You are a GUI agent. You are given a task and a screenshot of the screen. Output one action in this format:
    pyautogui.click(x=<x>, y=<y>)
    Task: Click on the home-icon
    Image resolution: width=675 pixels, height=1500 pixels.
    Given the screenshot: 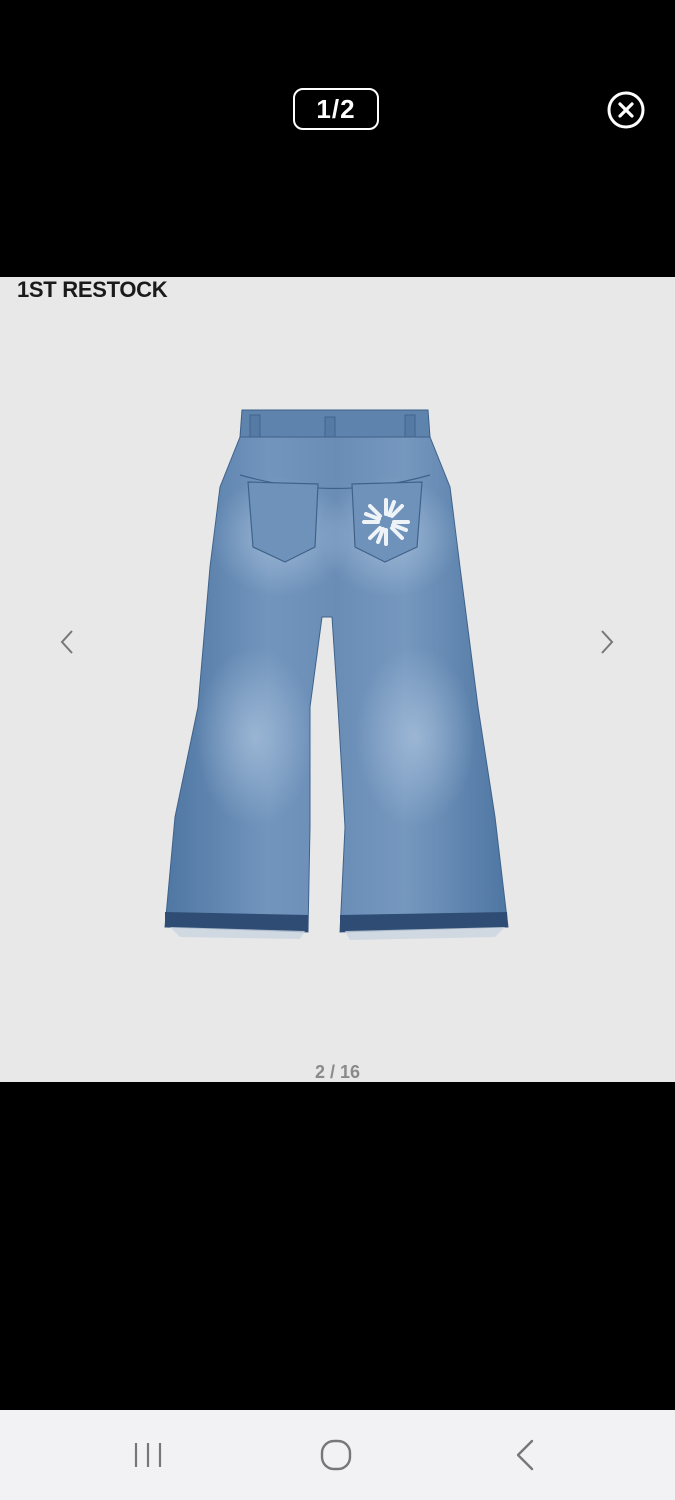 What is the action you would take?
    pyautogui.click(x=336, y=1455)
    